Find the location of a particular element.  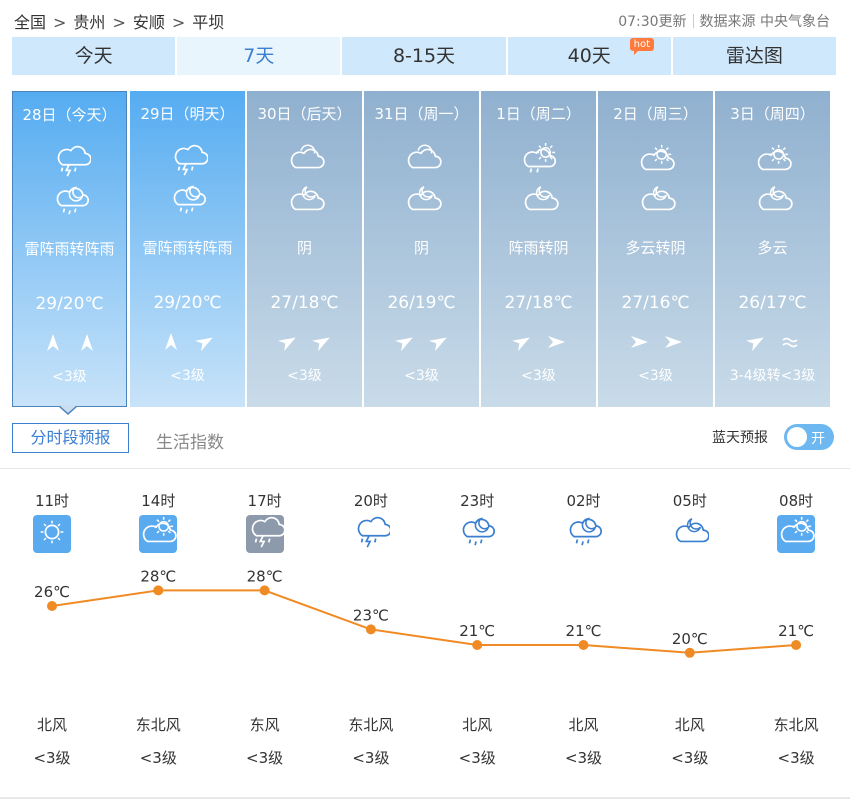

day-date: 30日（后天） is located at coordinates (304, 114).